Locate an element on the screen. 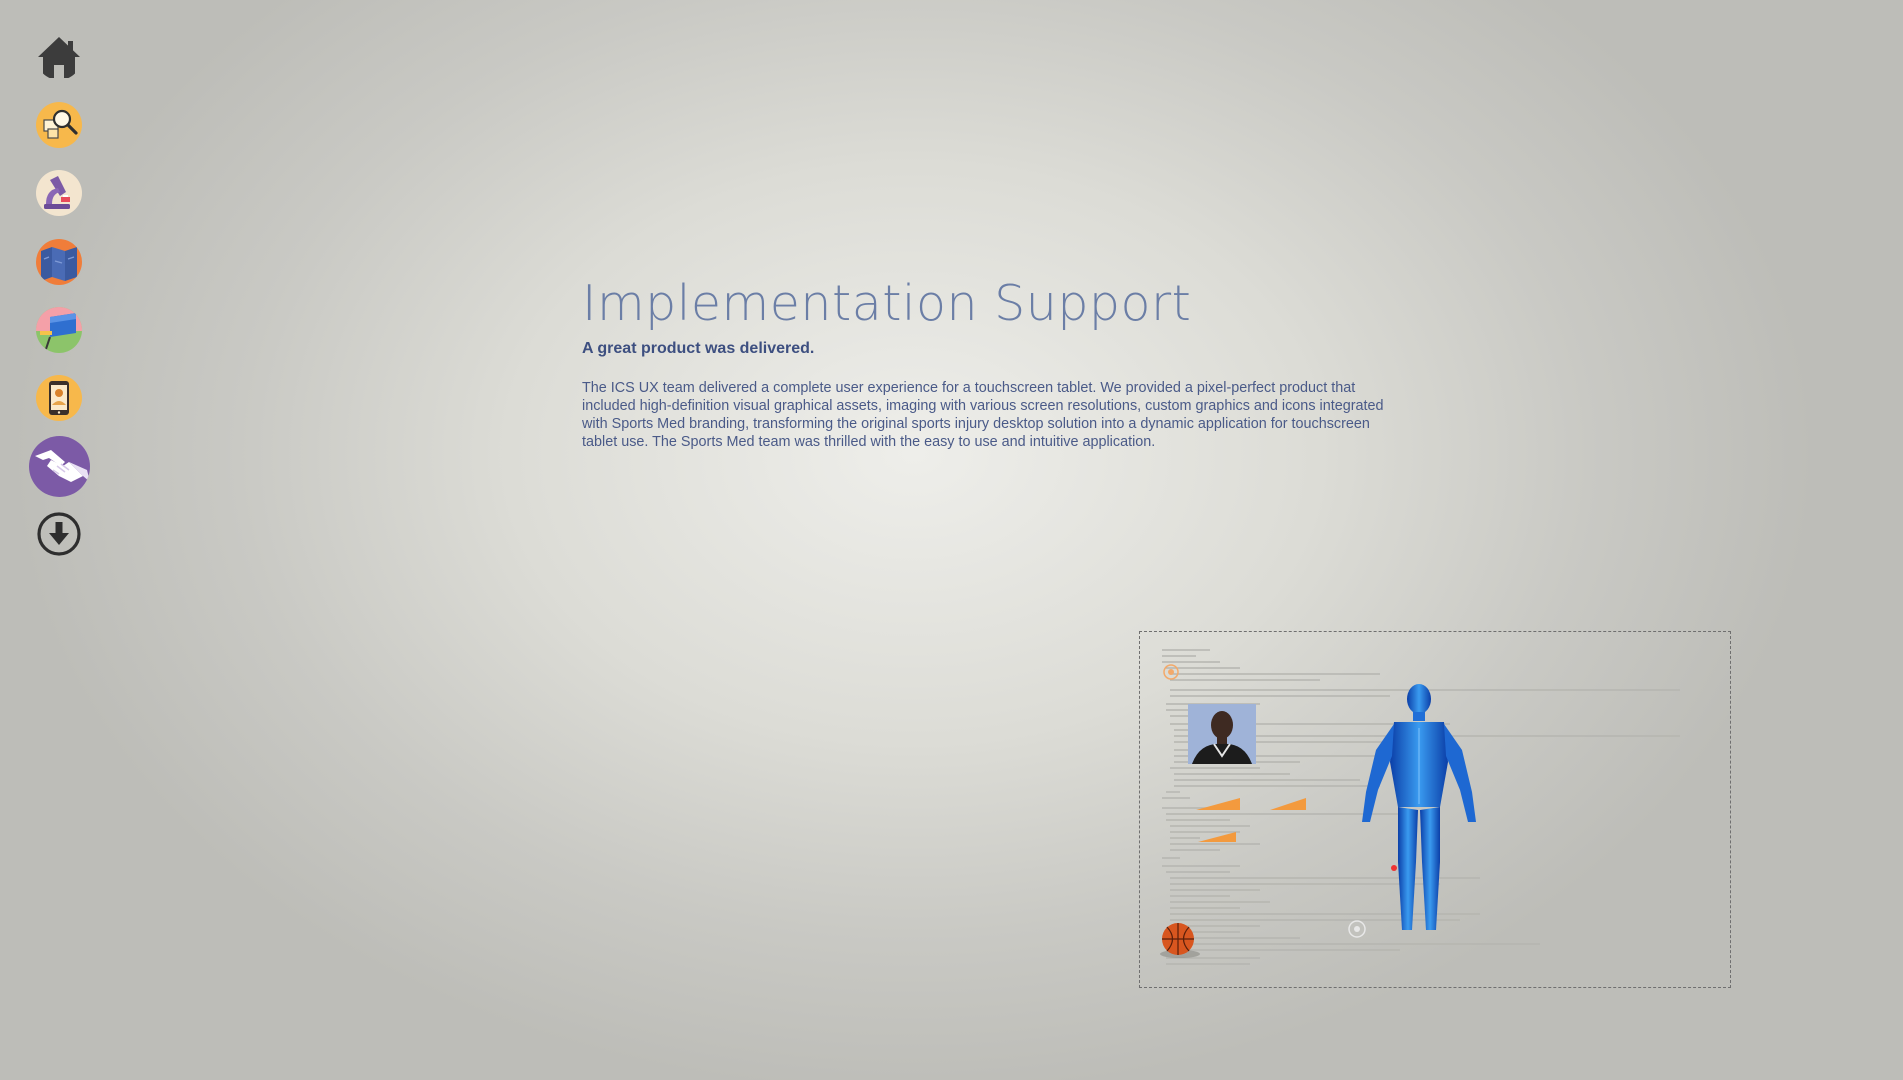 The image size is (1903, 1080). athlete-photo is located at coordinates (1222, 734).